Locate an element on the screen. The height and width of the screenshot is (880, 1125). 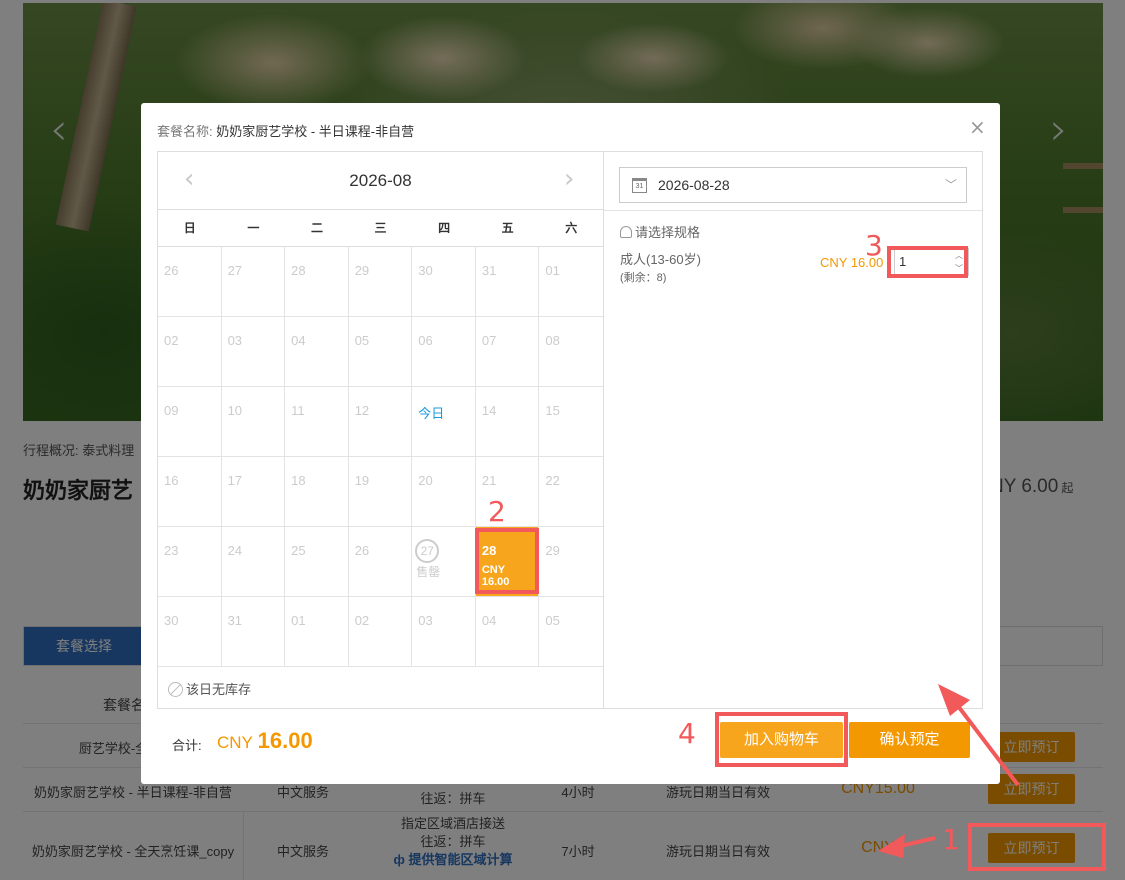
spec-heading-label: 请选择规格 is located at coordinates (668, 232).